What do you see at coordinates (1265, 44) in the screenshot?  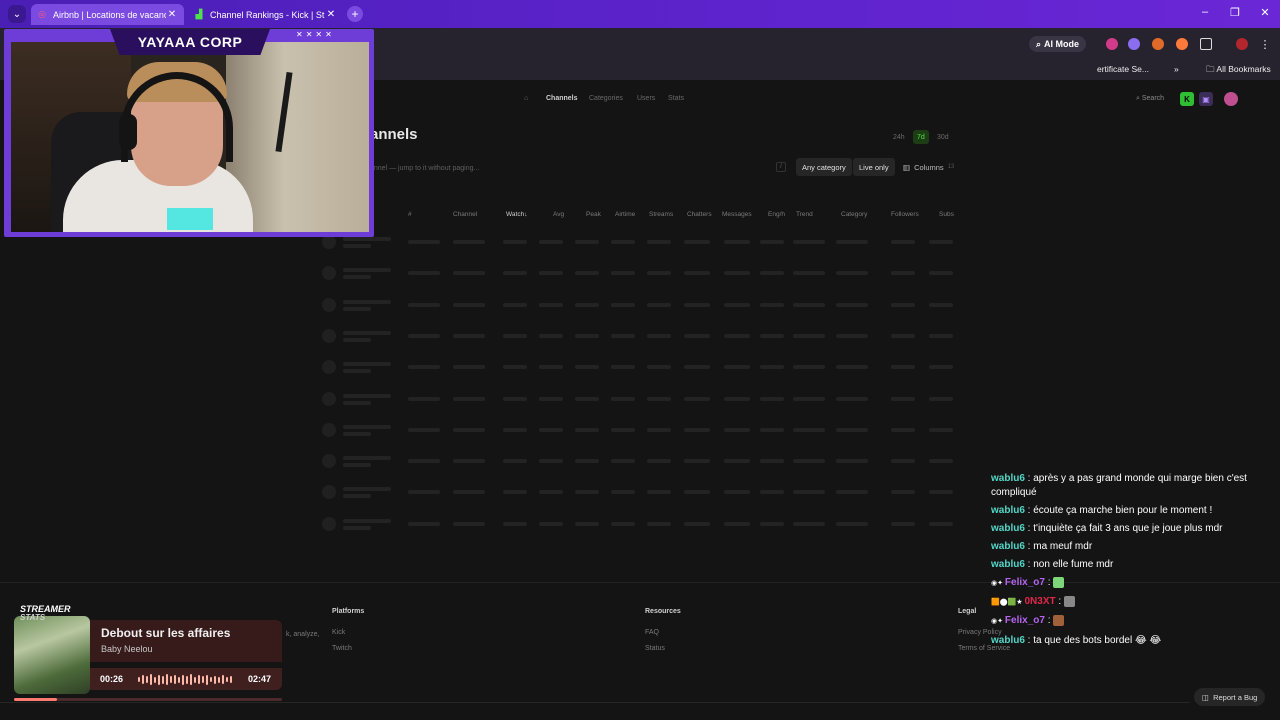 I see `browser-menu-icon: ⋮` at bounding box center [1265, 44].